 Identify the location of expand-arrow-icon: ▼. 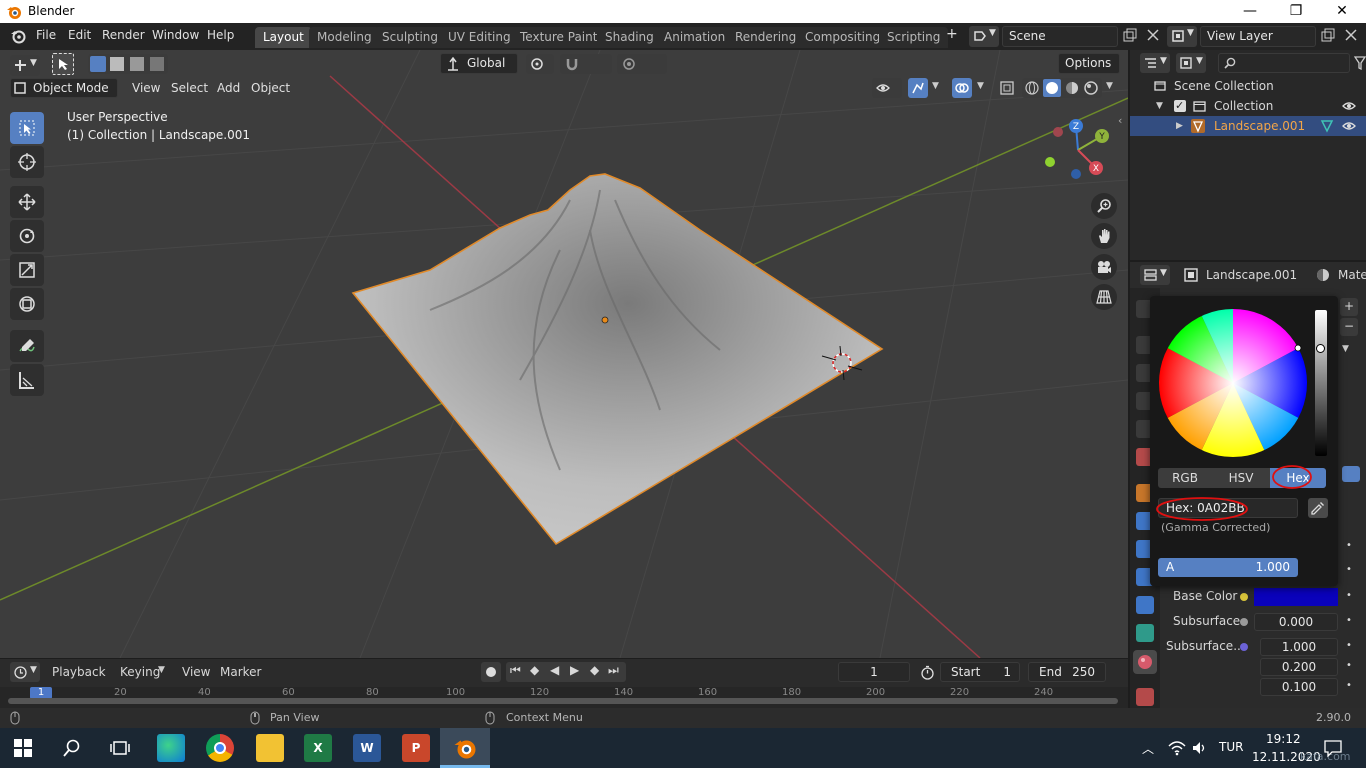
(1159, 106).